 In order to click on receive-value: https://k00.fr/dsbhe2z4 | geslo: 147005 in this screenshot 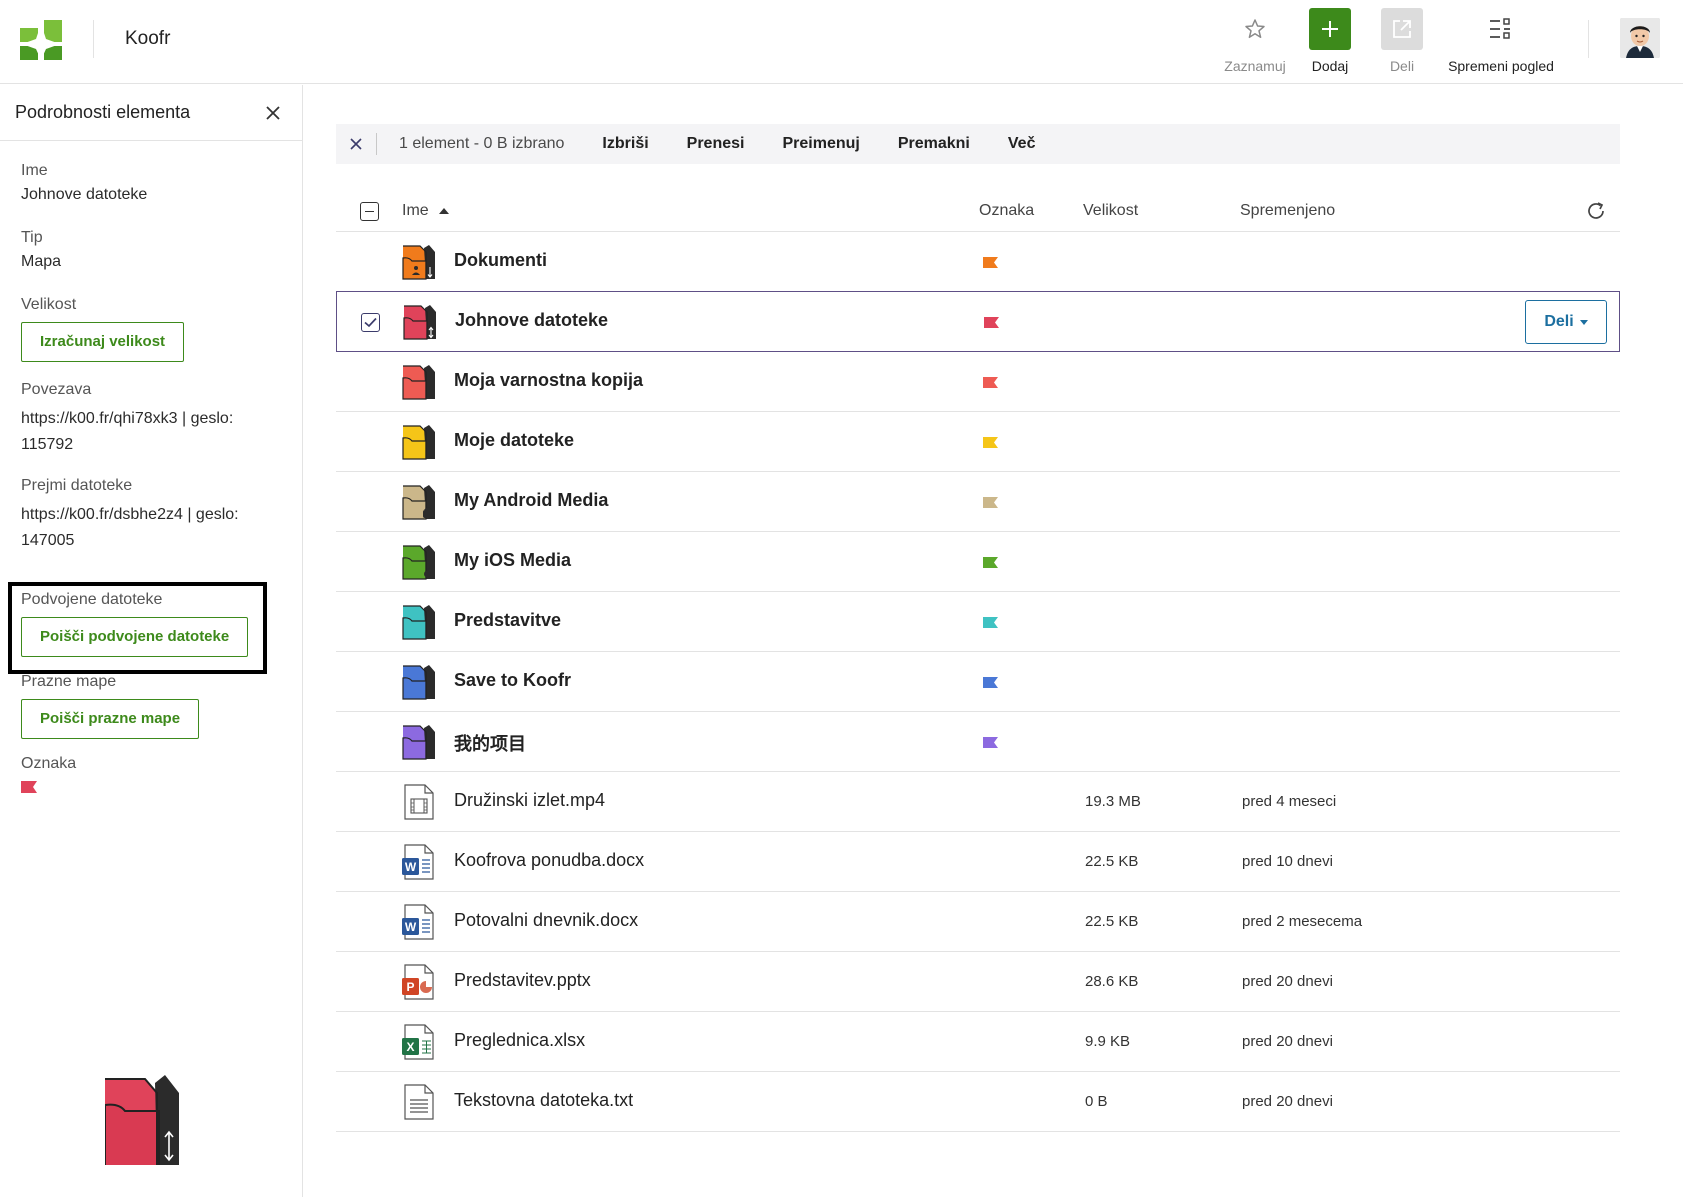, I will do `click(130, 528)`.